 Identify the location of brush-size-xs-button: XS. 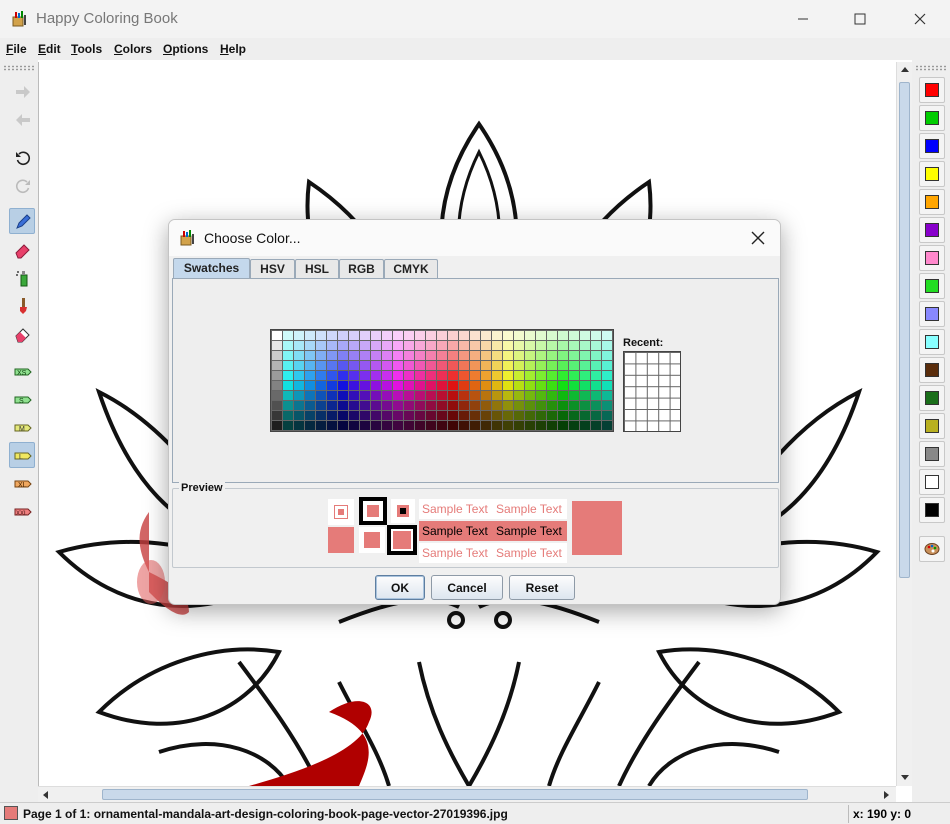
(22, 371).